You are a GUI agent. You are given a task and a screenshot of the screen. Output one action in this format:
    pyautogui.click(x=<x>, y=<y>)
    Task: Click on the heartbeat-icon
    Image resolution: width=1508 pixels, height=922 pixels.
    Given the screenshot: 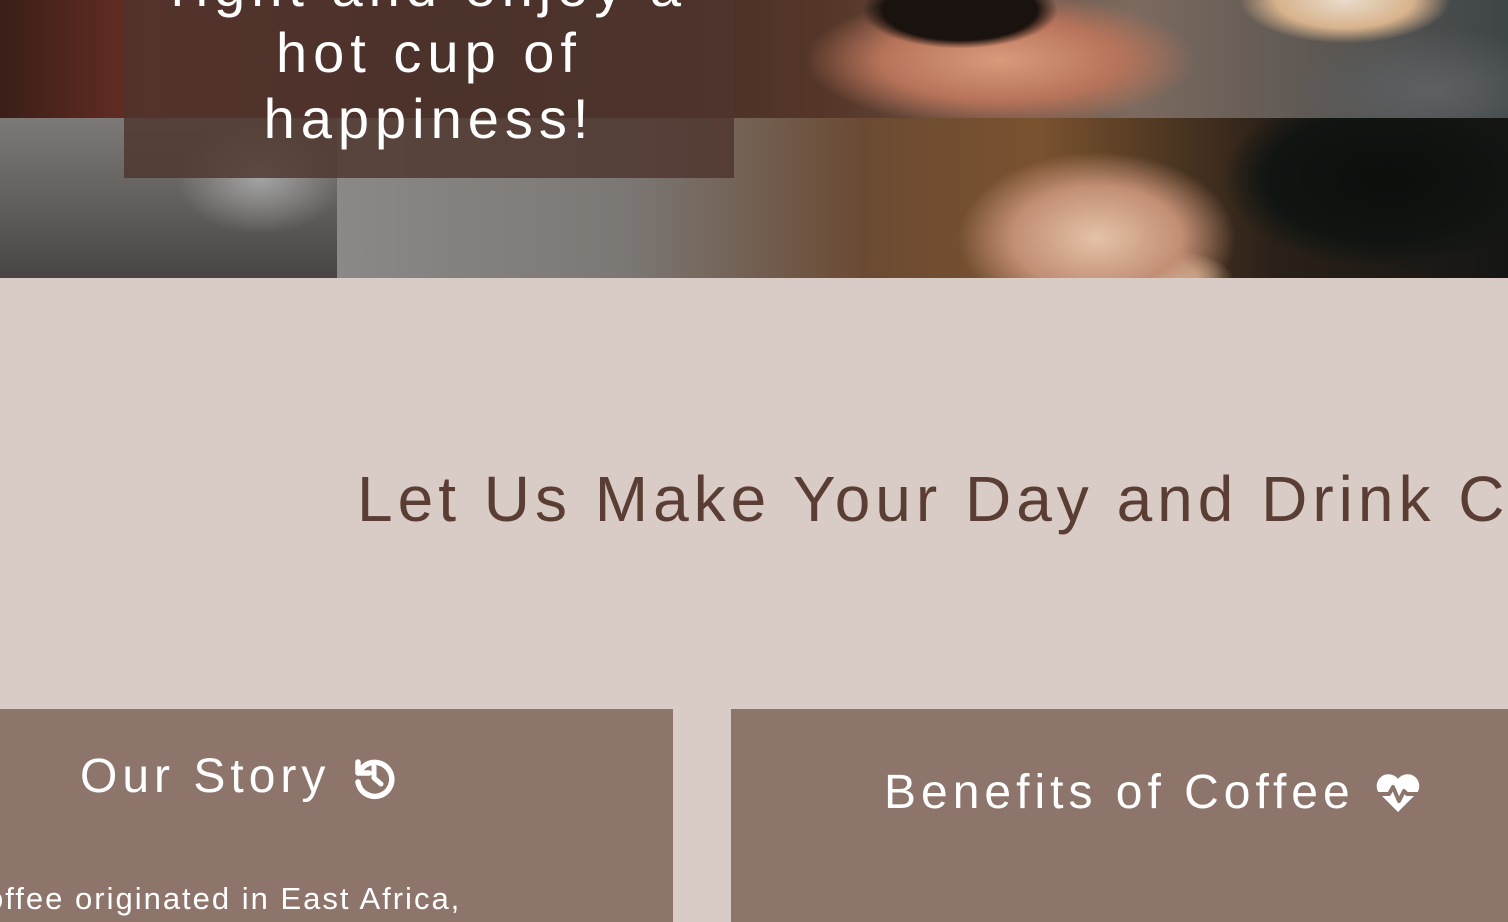 What is the action you would take?
    pyautogui.click(x=1398, y=793)
    